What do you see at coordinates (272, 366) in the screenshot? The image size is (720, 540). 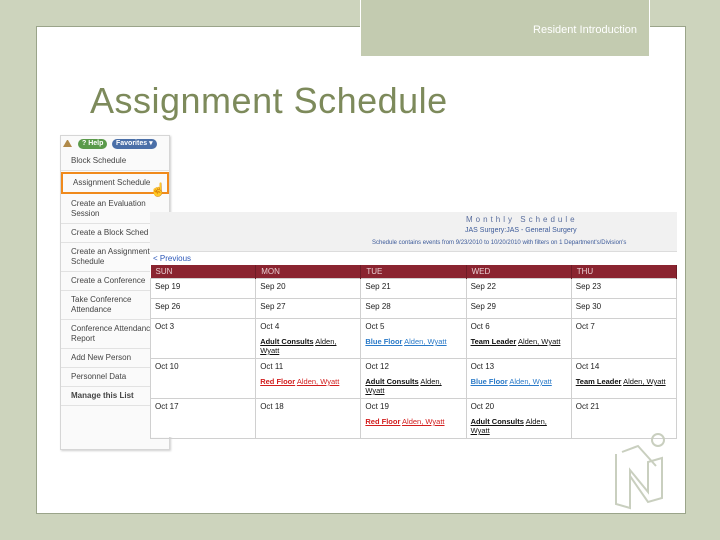 I see `day-date: Oct 11` at bounding box center [272, 366].